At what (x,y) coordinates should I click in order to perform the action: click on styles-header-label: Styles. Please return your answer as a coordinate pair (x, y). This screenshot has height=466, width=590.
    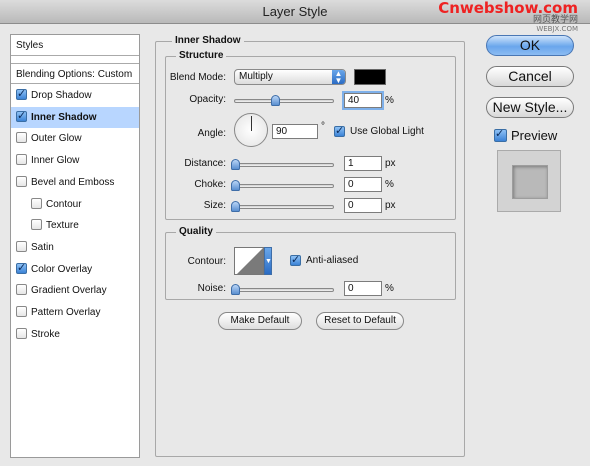
    Looking at the image, I should click on (30, 45).